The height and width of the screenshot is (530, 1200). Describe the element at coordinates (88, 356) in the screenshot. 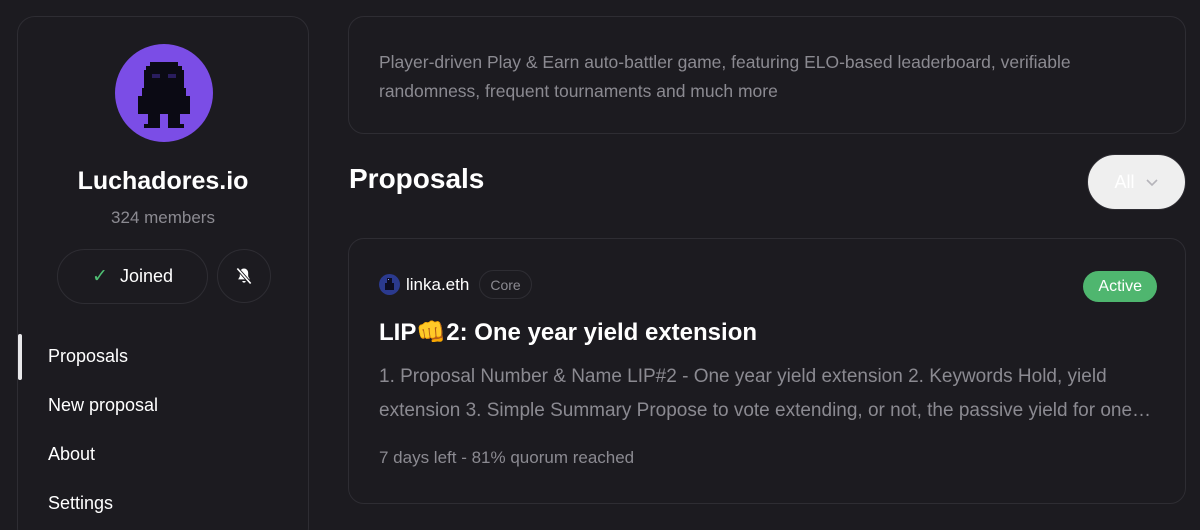

I see `nav-item-label: Proposals` at that location.